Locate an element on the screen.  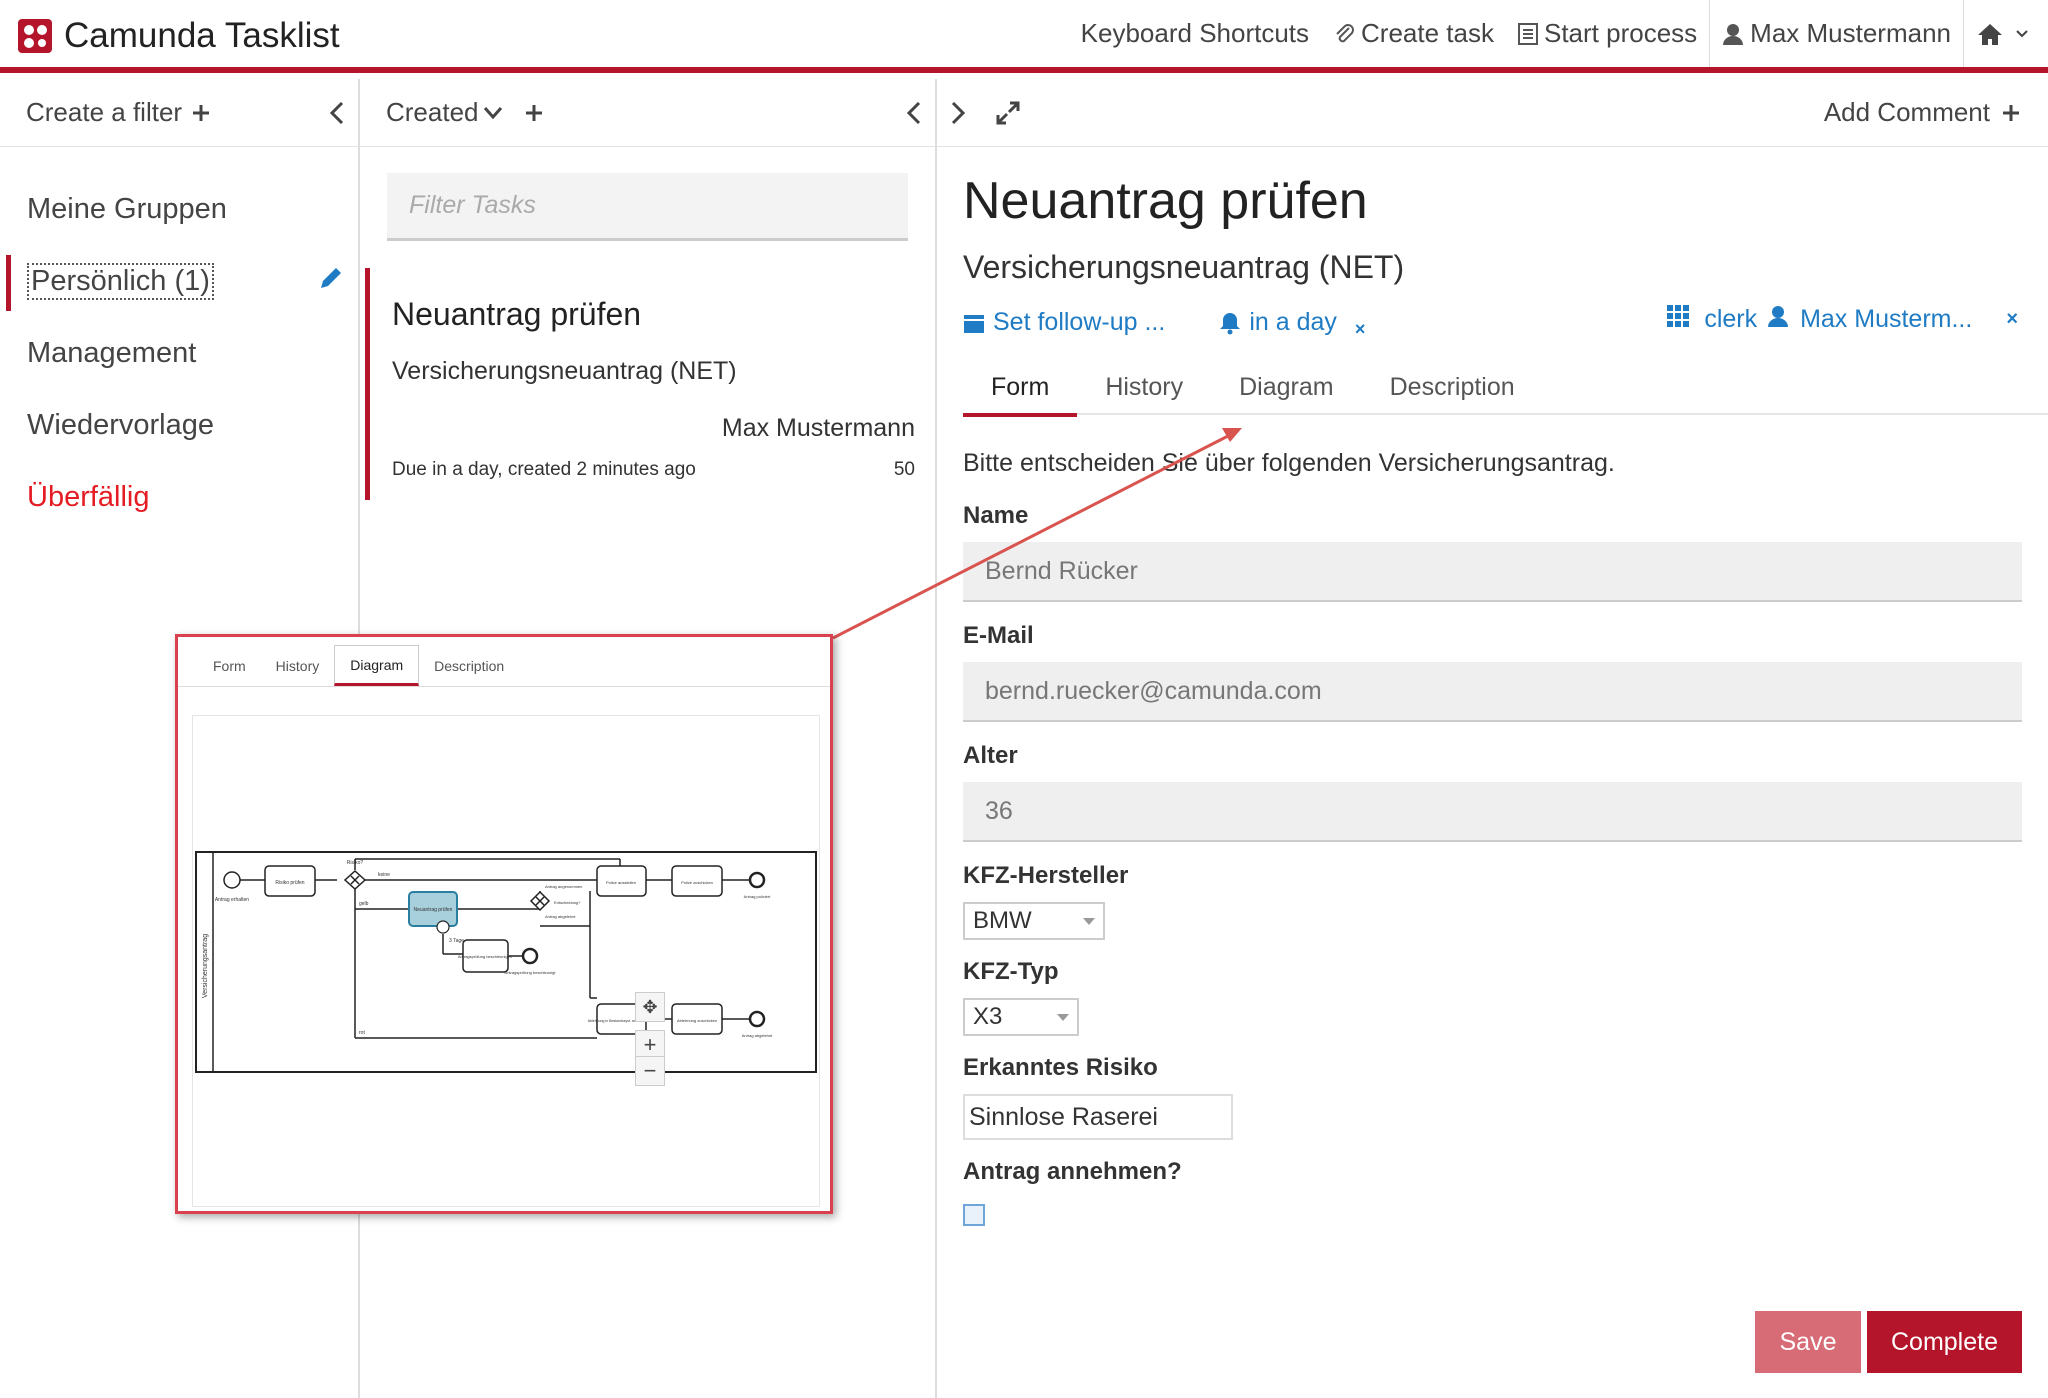
tab-diagram: Diagram is located at coordinates (1286, 387).